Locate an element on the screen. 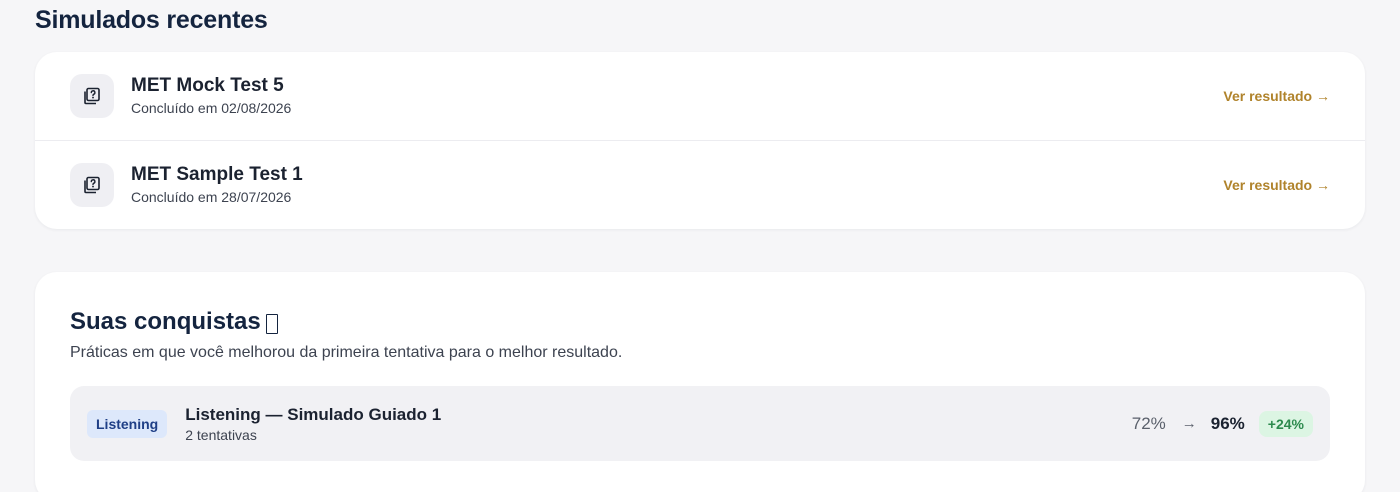 This screenshot has width=1400, height=492. missing-glyph-icon is located at coordinates (271, 323).